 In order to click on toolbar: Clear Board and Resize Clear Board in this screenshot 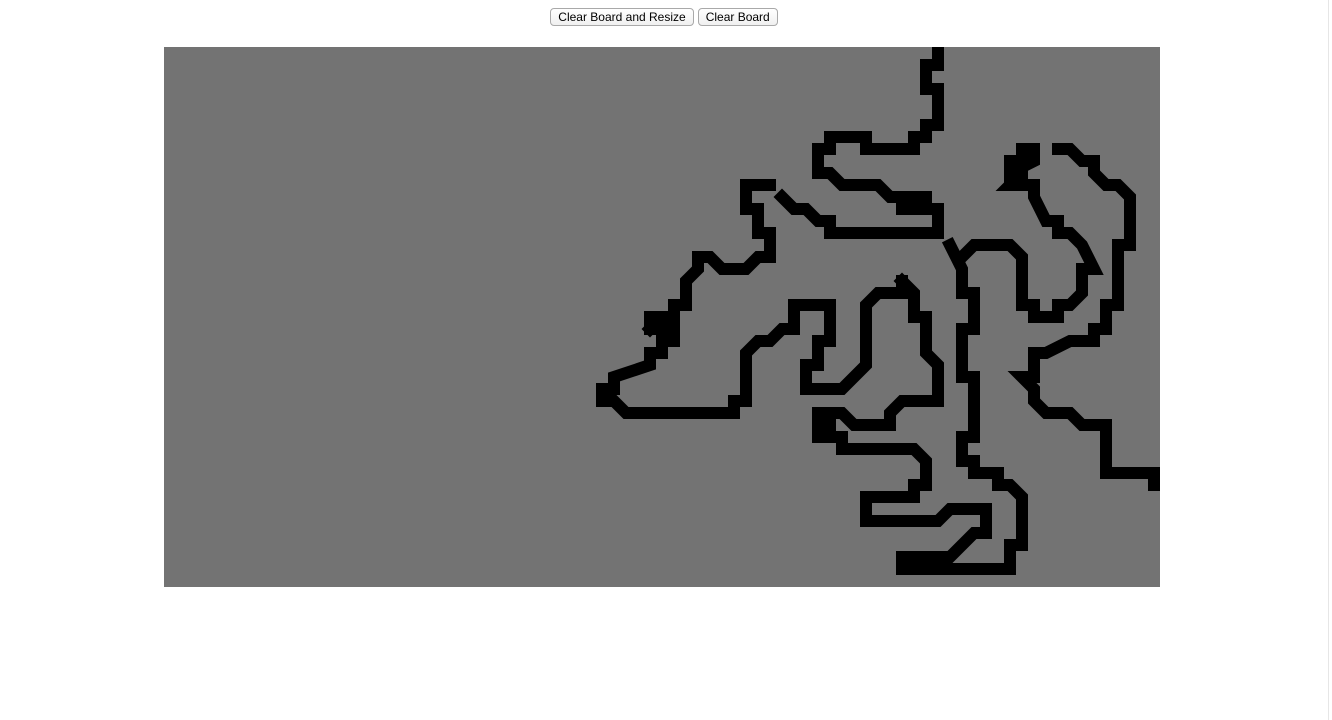, I will do `click(664, 17)`.